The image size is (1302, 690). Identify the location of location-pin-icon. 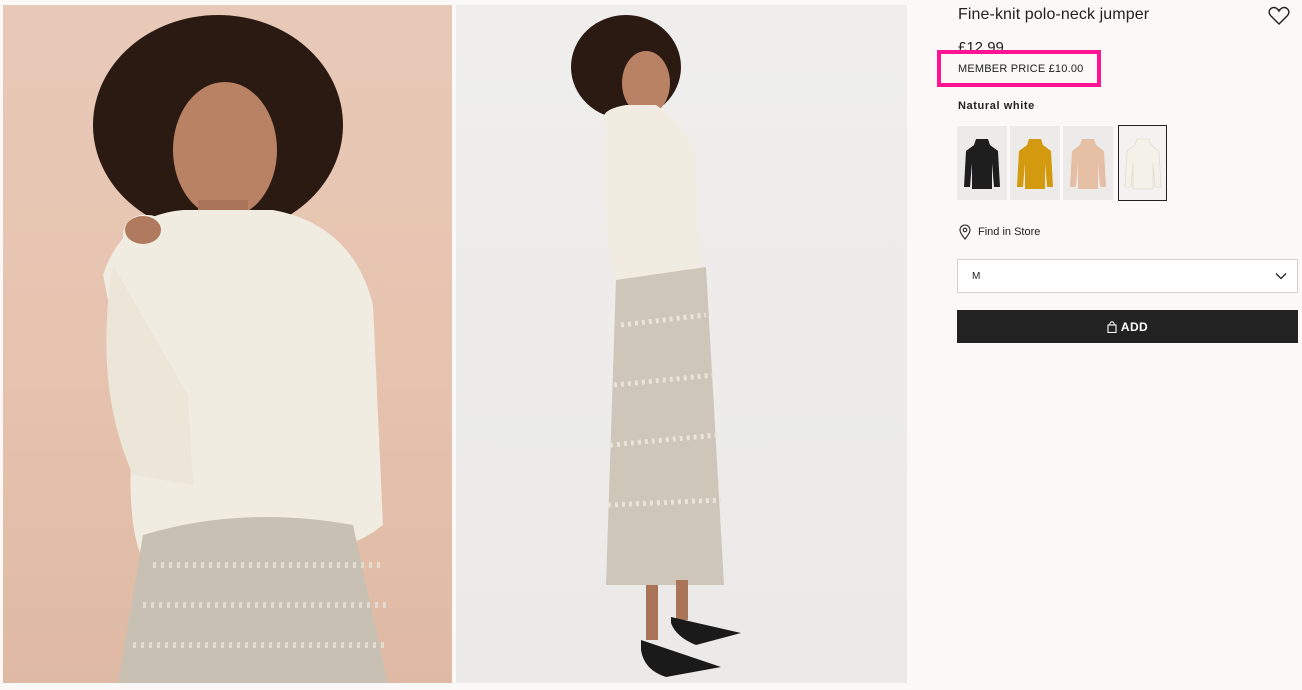
(965, 232).